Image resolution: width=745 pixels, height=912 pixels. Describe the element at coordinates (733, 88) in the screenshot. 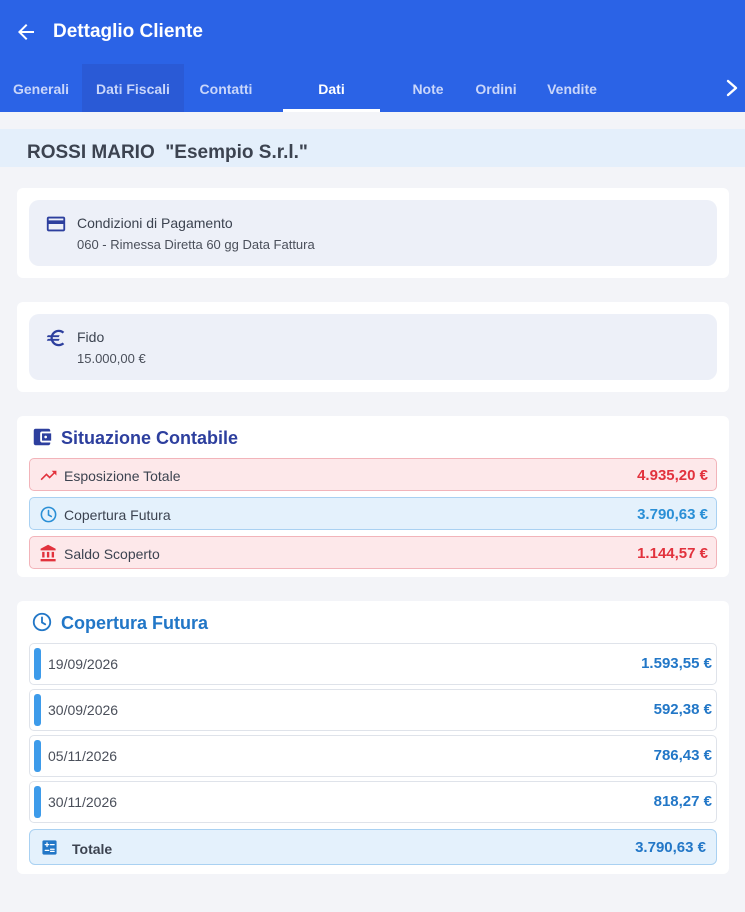

I see `chevron-right-icon` at that location.